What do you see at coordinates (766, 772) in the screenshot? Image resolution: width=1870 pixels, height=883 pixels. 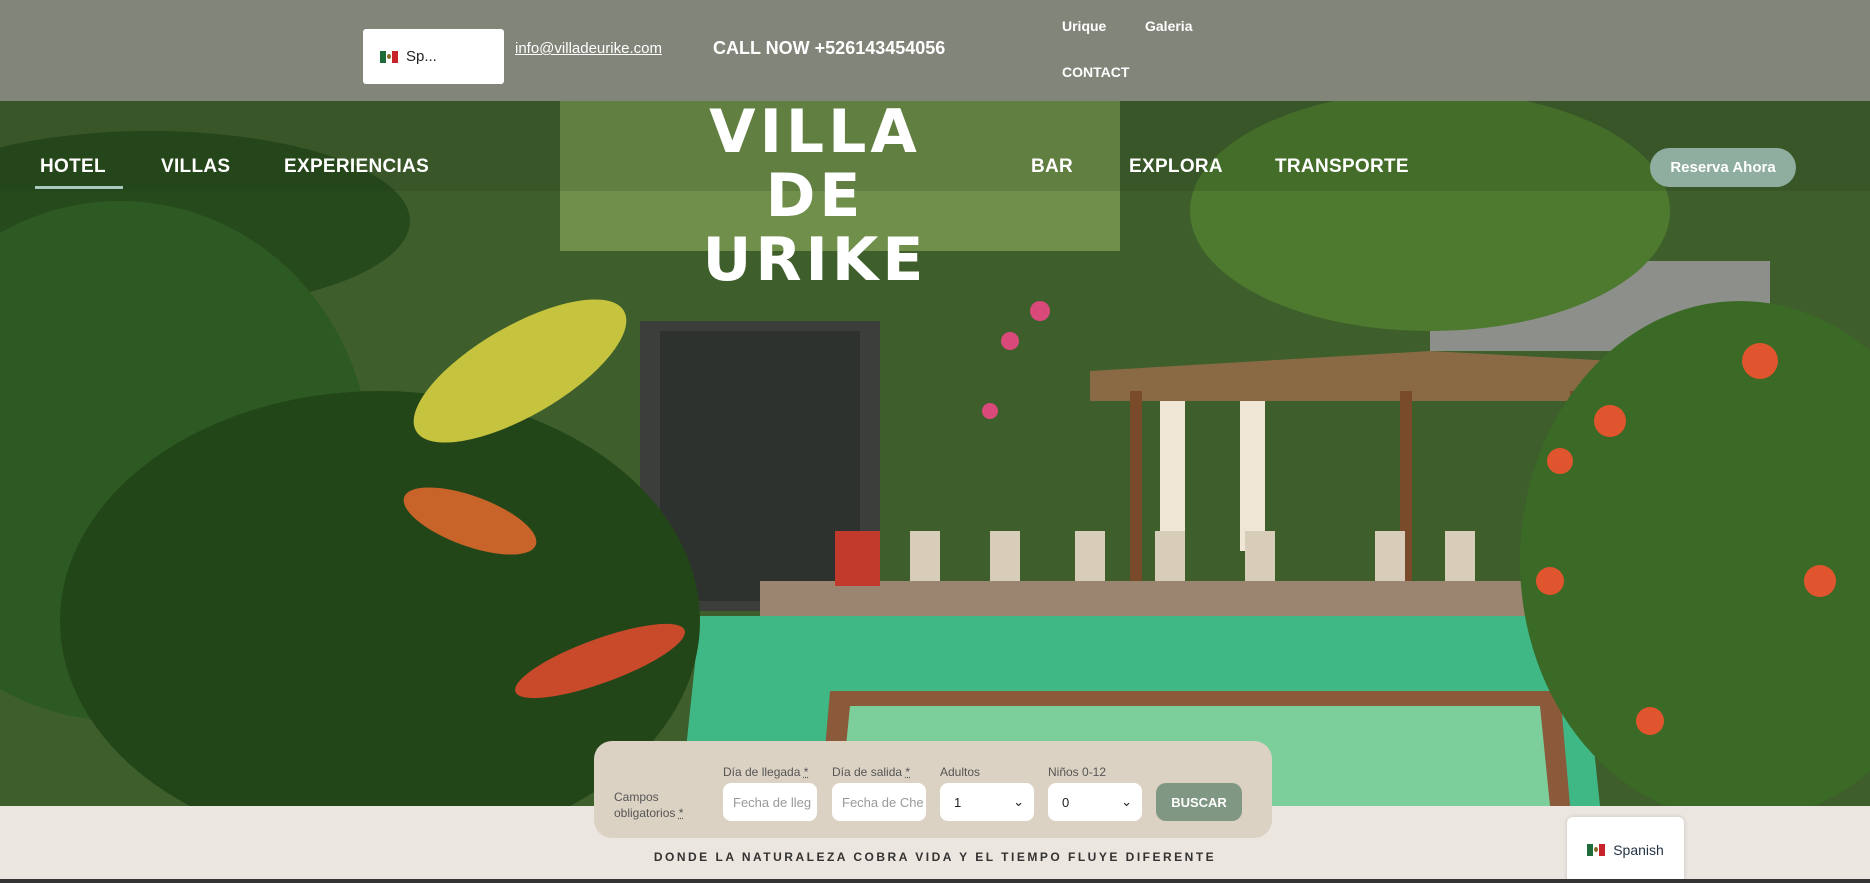 I see `arrival-label: Día de llegada *` at bounding box center [766, 772].